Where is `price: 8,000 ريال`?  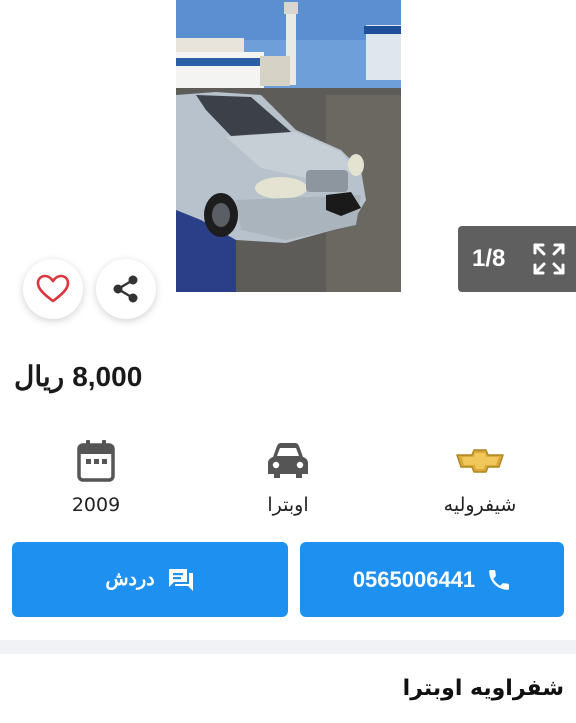
price: 8,000 ريال is located at coordinates (78, 376).